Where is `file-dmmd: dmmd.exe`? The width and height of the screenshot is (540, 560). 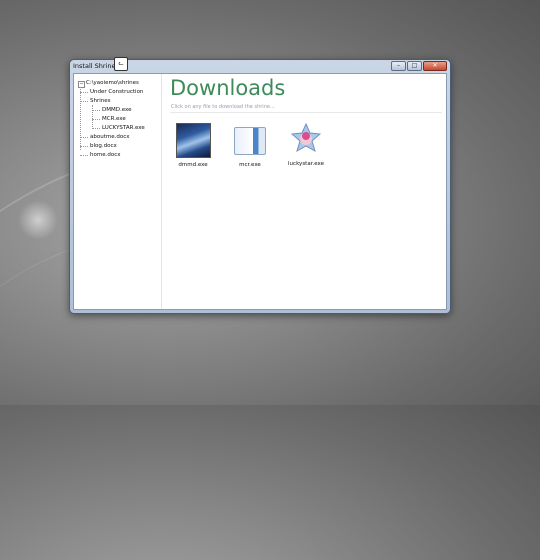
file-dmmd: dmmd.exe is located at coordinates (193, 145).